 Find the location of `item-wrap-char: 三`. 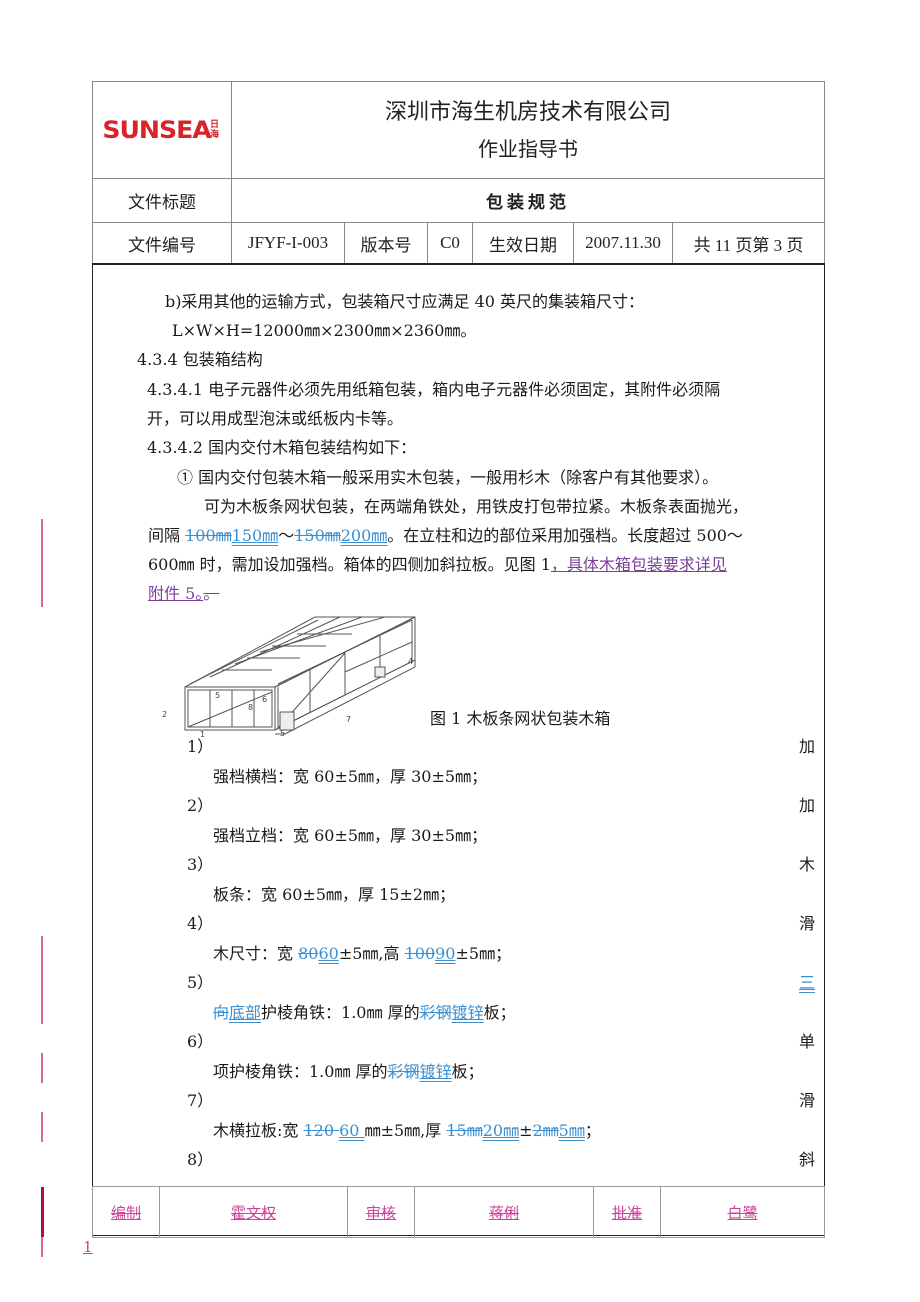

item-wrap-char: 三 is located at coordinates (806, 982).